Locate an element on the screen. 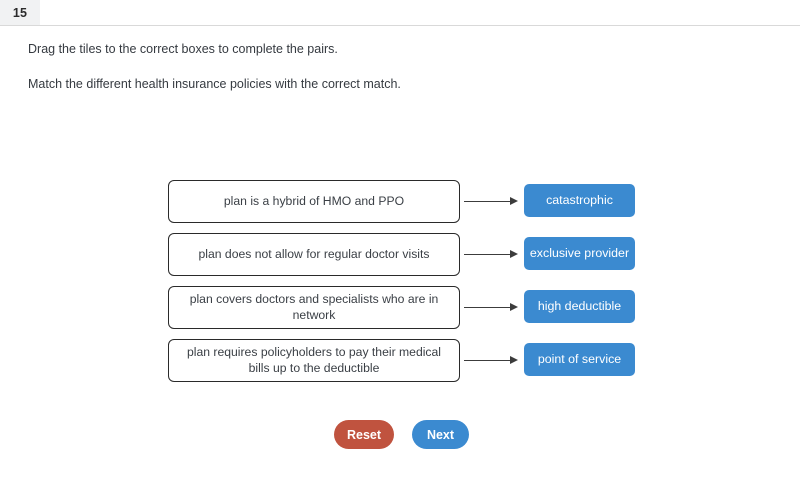  next-button: Next is located at coordinates (440, 434).